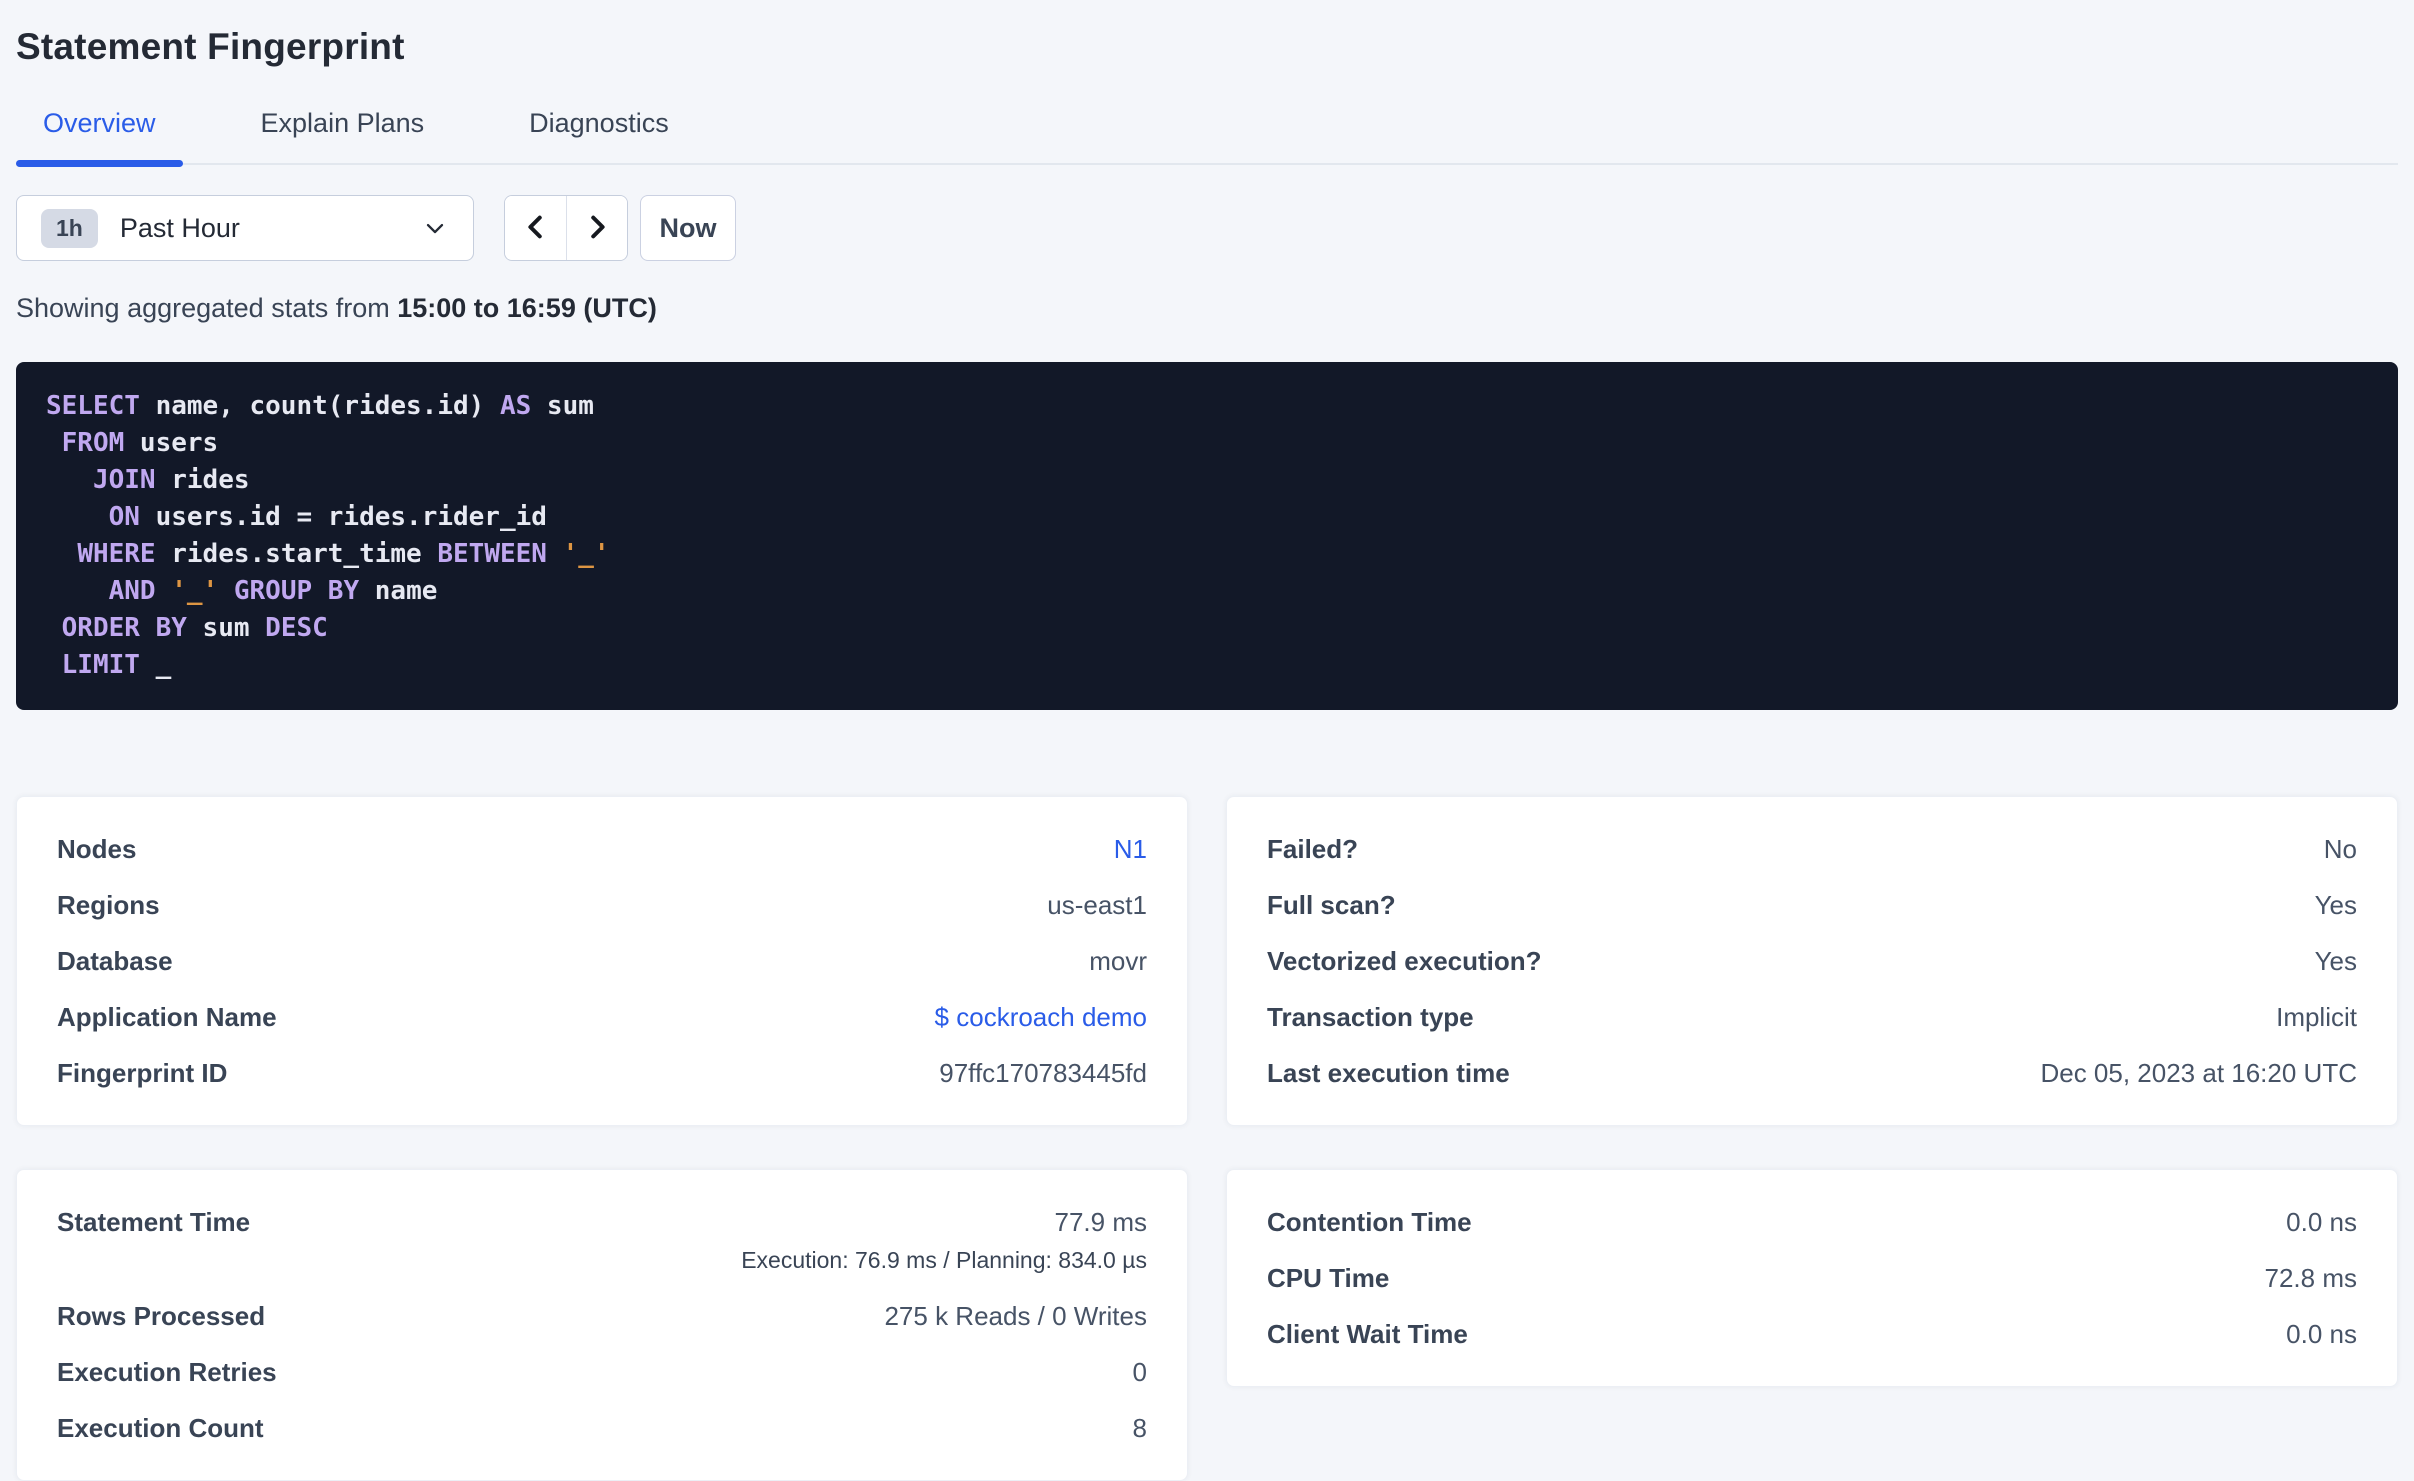 This screenshot has width=2414, height=1481. I want to click on row-label: Contention Time, so click(1369, 1222).